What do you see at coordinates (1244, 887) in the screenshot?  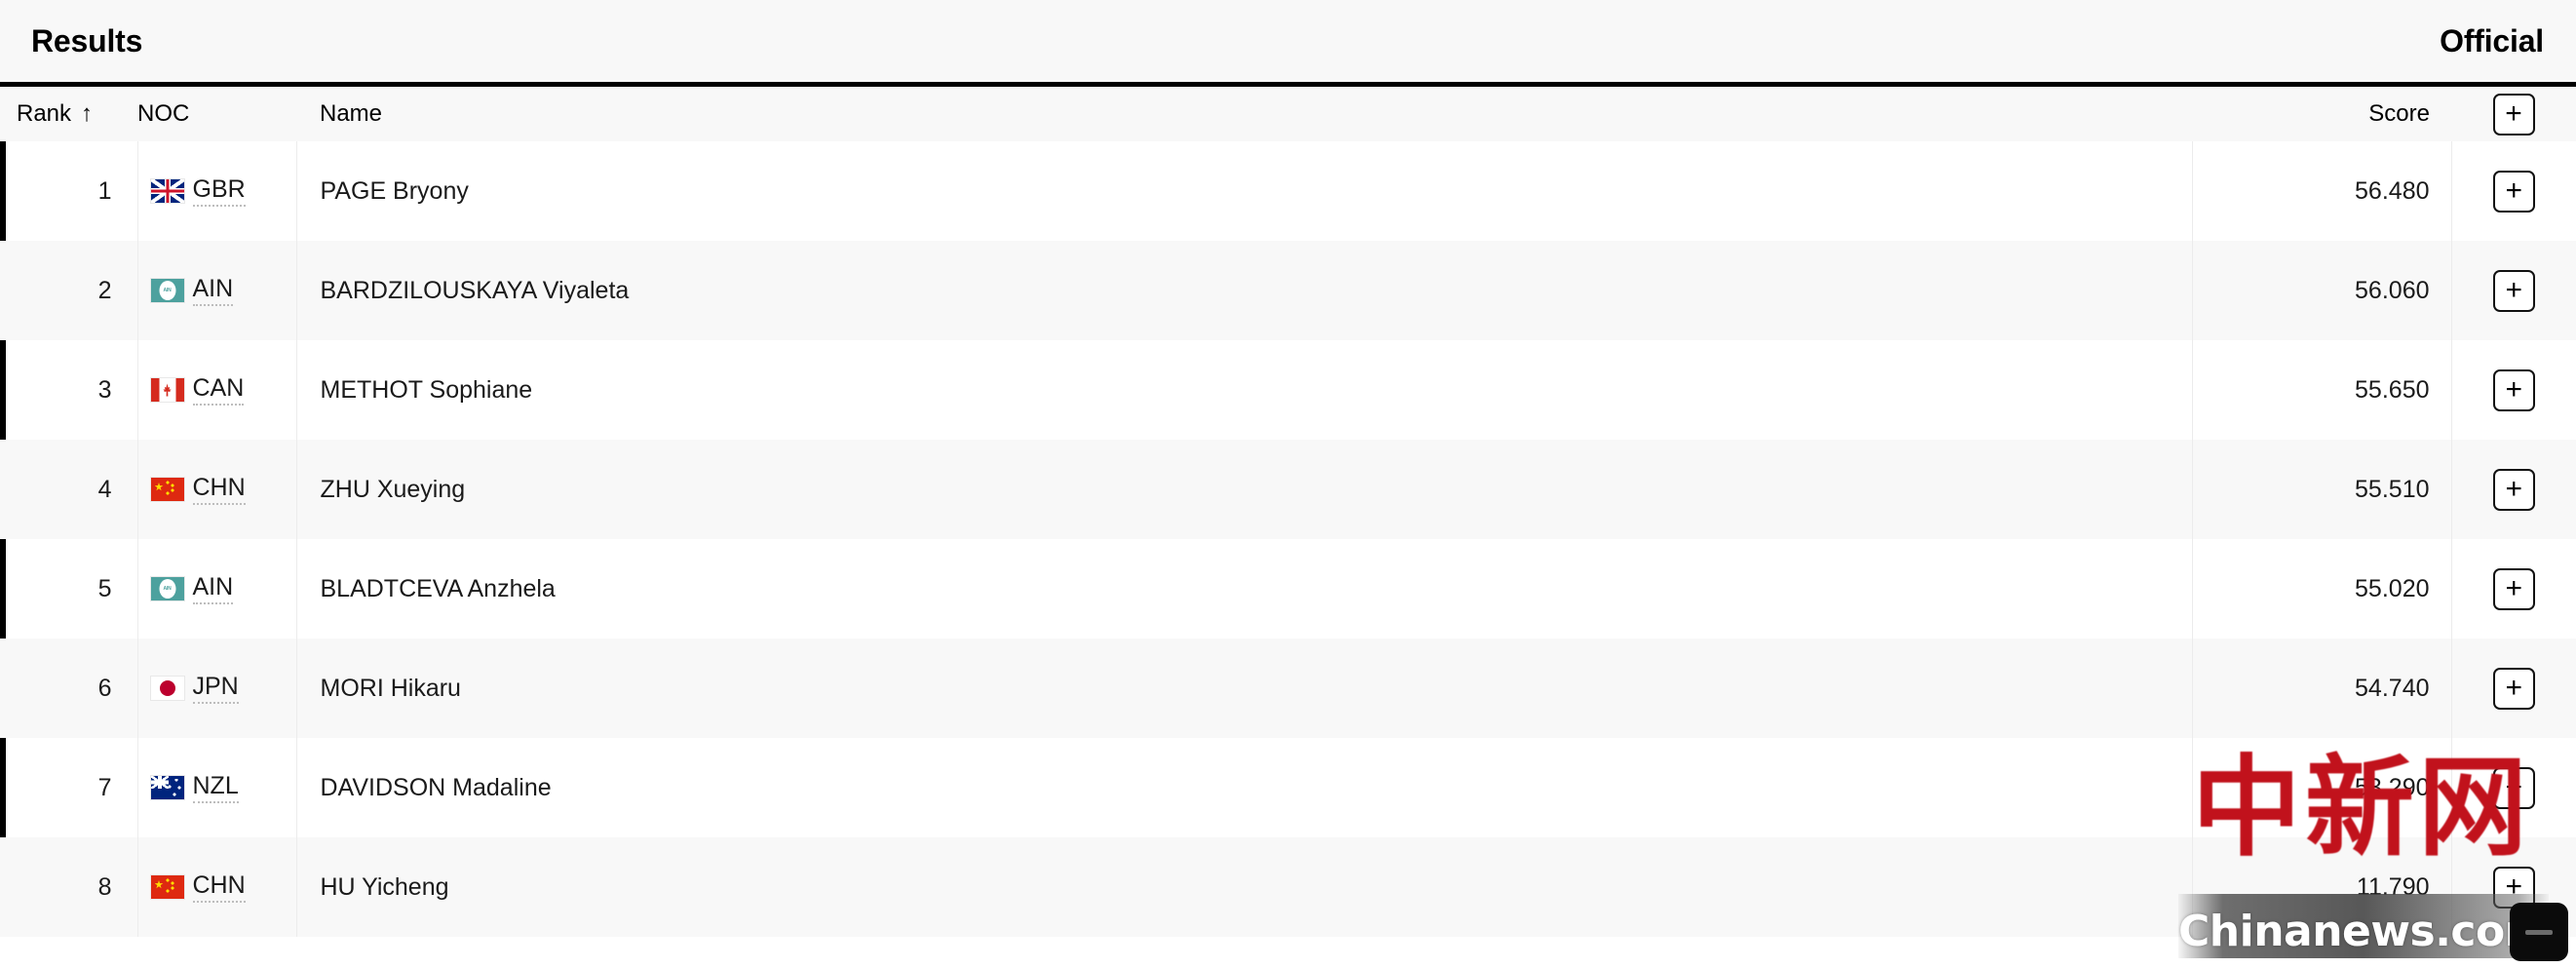 I see `cell-athlete-name: HU Yicheng` at bounding box center [1244, 887].